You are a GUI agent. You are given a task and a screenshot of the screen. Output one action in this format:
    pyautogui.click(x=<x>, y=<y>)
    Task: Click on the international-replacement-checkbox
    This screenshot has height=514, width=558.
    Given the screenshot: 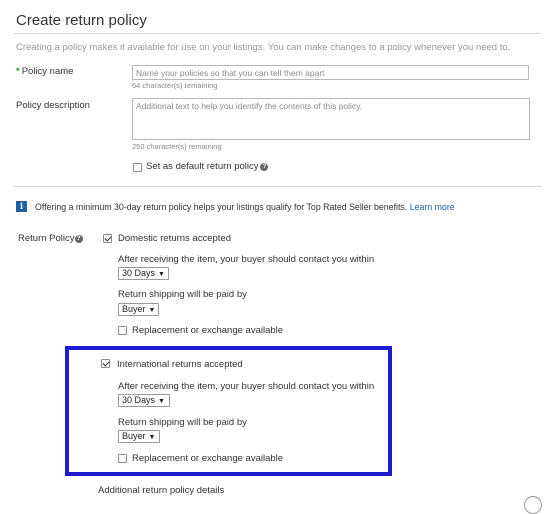 What is the action you would take?
    pyautogui.click(x=122, y=458)
    